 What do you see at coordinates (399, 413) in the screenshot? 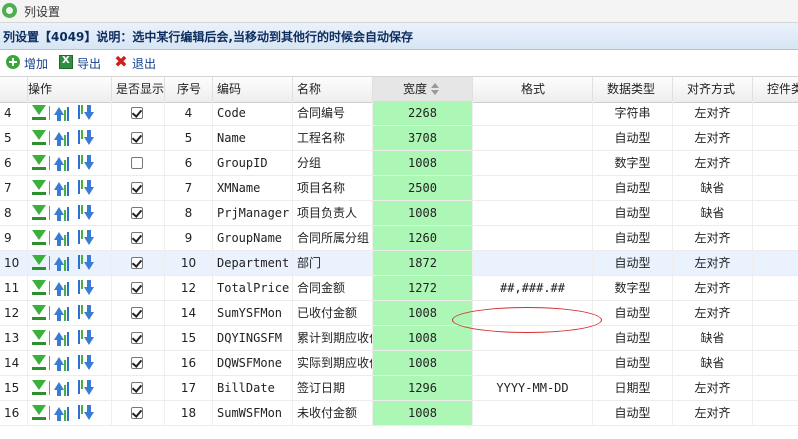
I see `table-row: 16 18 SumWSFMon 未收付金额 1008 自动型 左对齐` at bounding box center [399, 413].